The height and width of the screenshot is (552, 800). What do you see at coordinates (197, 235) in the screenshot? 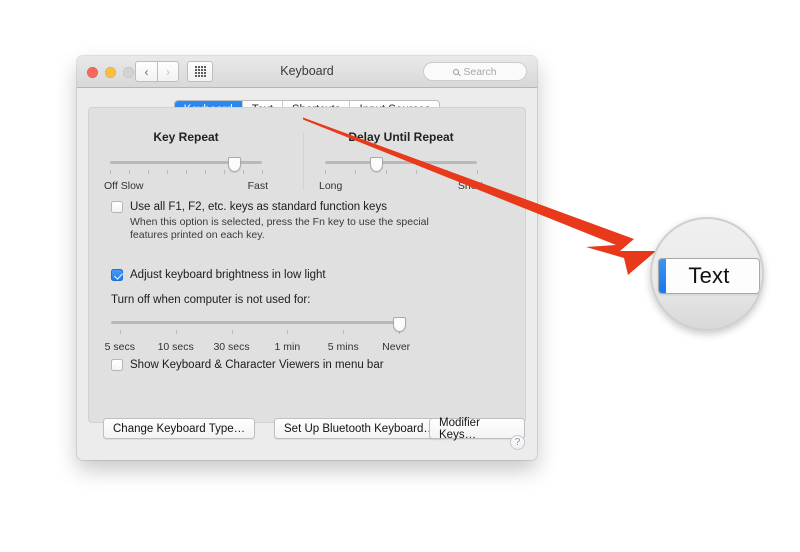
I see `fn-keys-description-line2: features printed on each key.` at bounding box center [197, 235].